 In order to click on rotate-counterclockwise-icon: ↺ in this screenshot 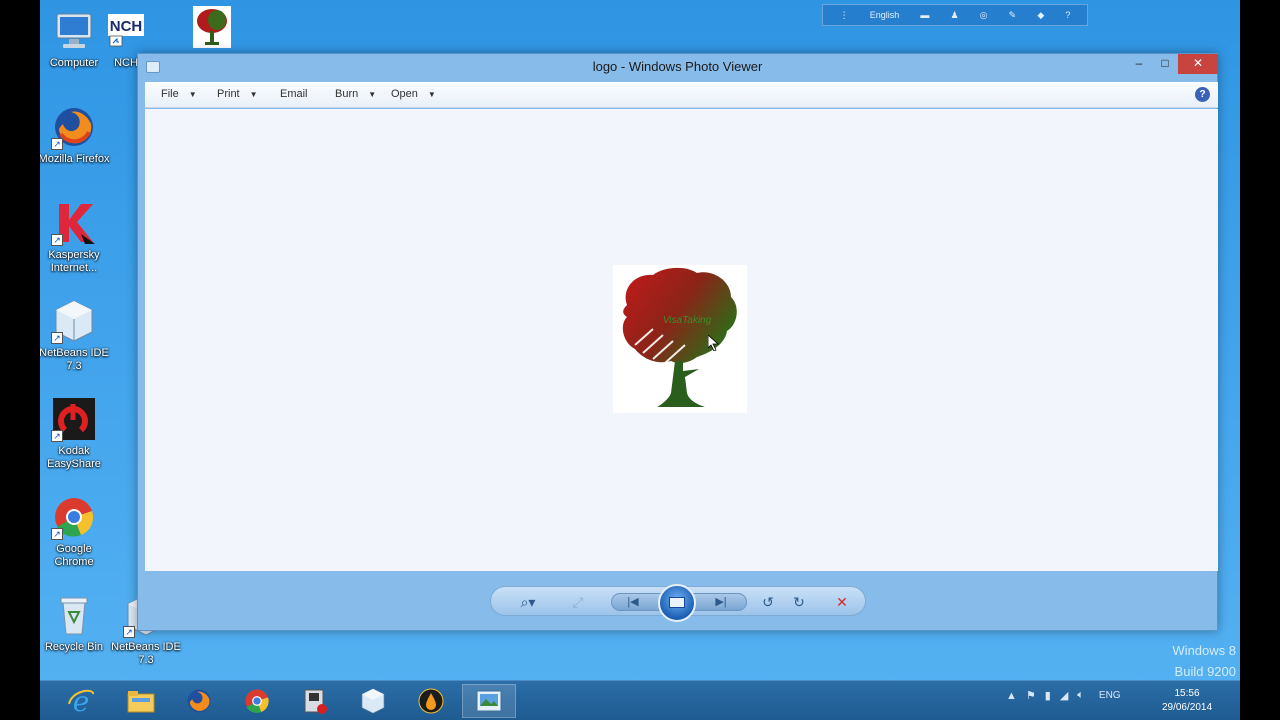, I will do `click(768, 602)`.